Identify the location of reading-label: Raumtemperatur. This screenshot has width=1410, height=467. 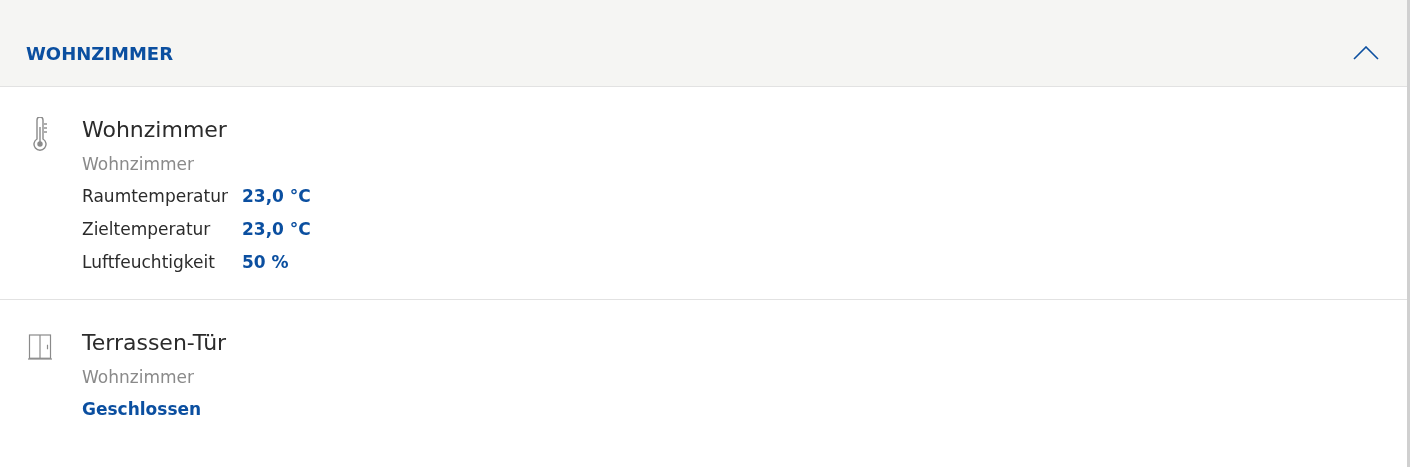
(155, 196).